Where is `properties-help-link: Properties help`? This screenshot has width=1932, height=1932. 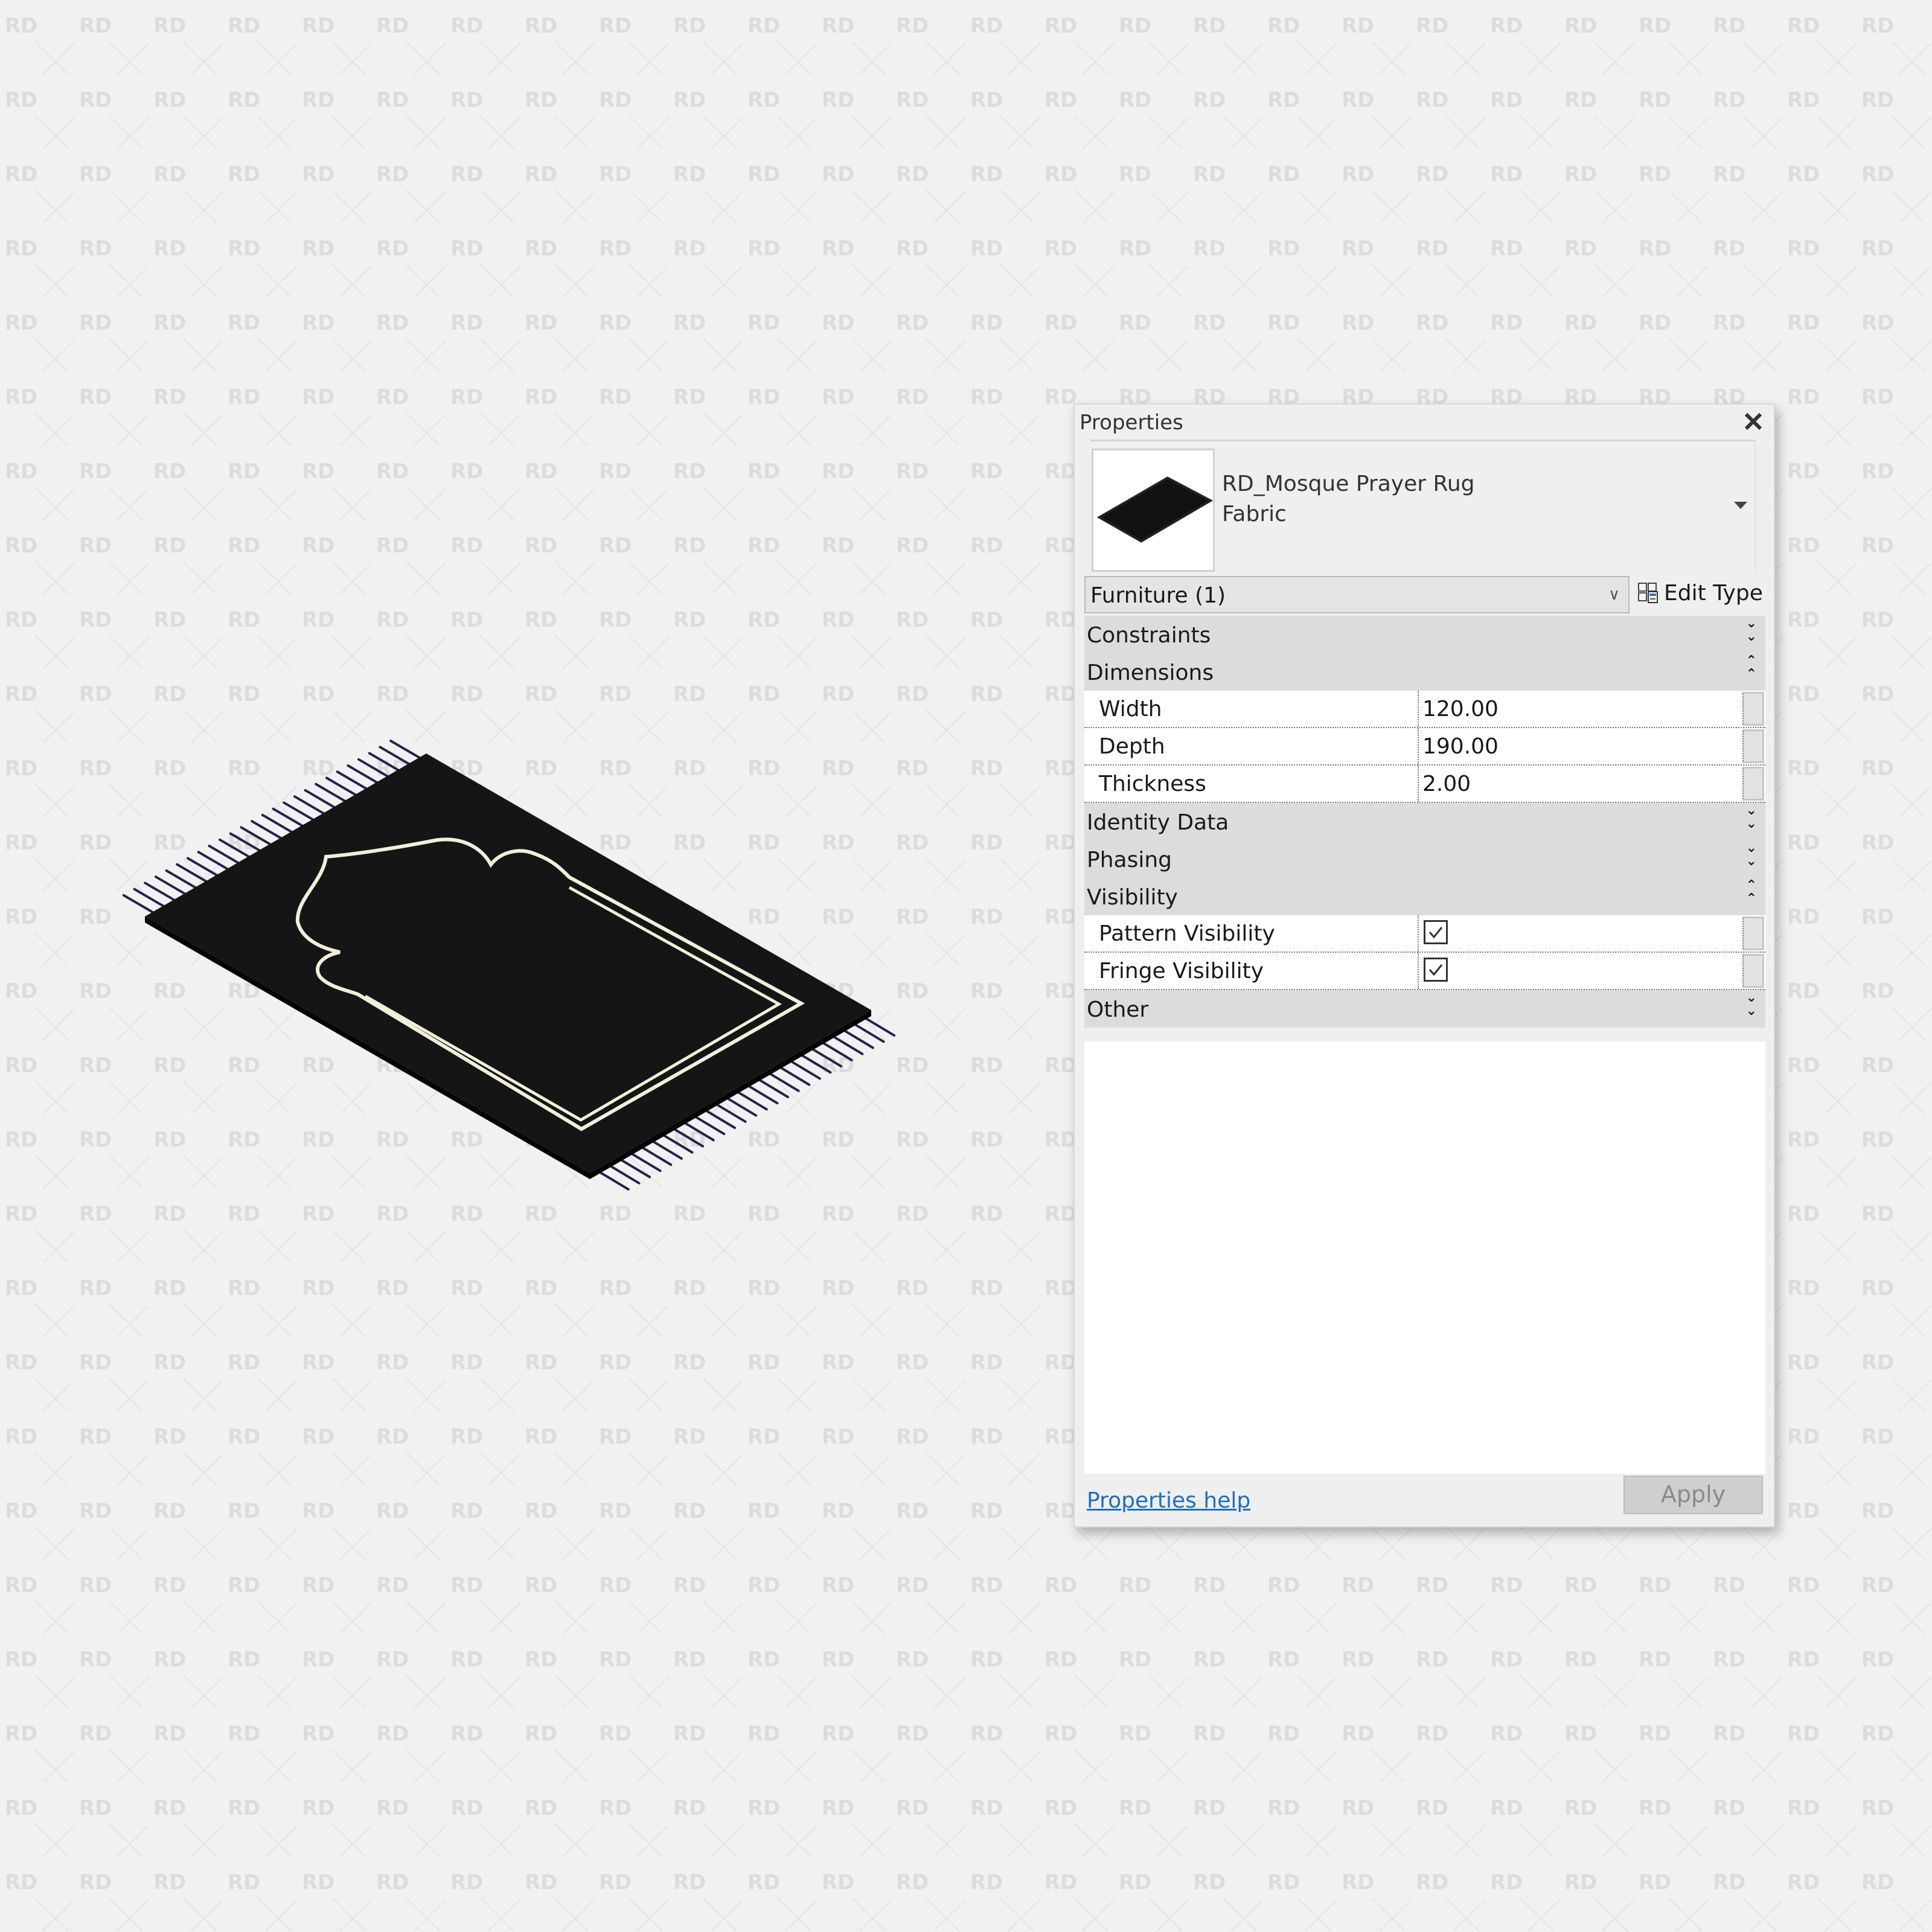 properties-help-link: Properties help is located at coordinates (1168, 1501).